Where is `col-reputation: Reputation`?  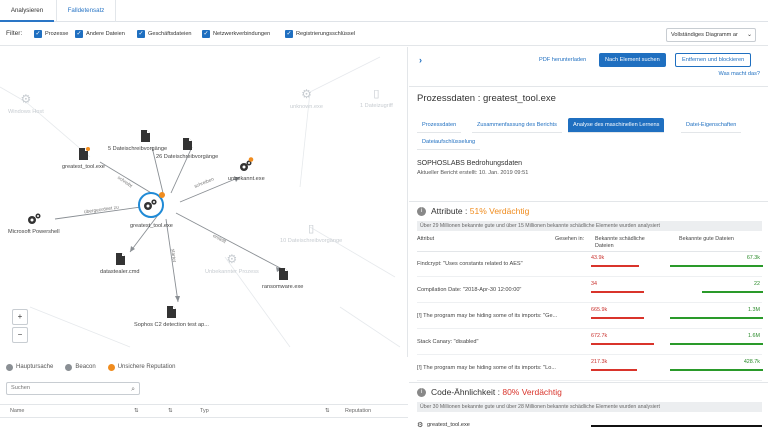
col-reputation: Reputation is located at coordinates (358, 411).